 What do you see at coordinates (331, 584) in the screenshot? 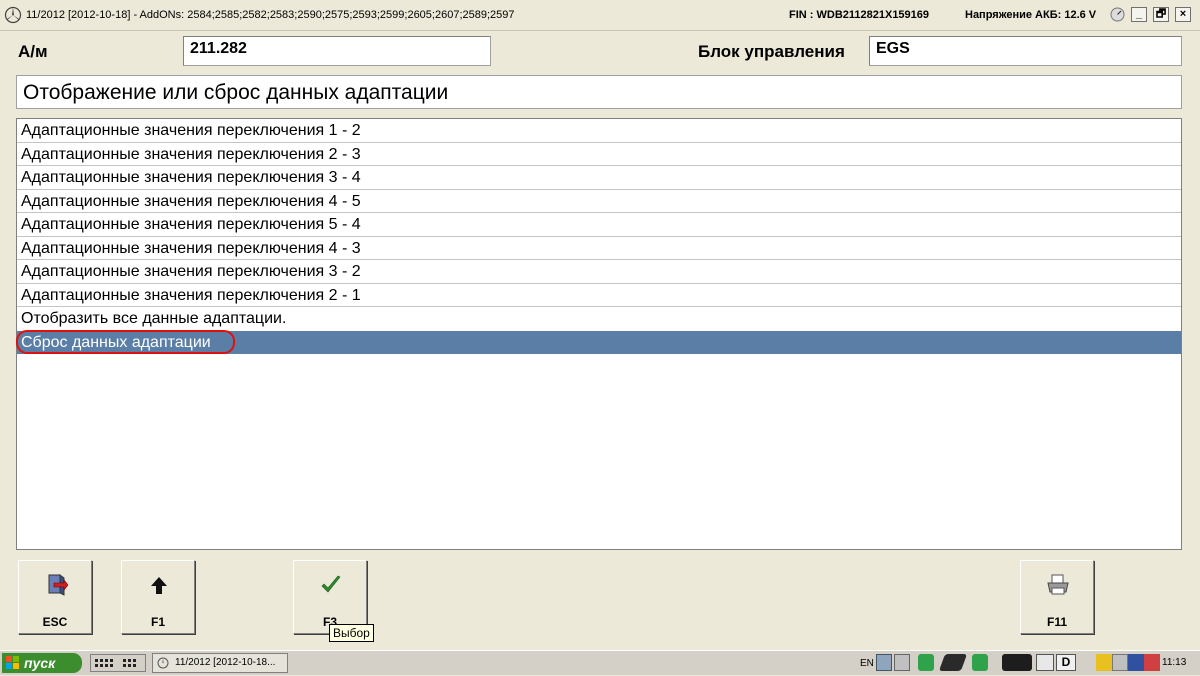
I see `checkmark-icon` at bounding box center [331, 584].